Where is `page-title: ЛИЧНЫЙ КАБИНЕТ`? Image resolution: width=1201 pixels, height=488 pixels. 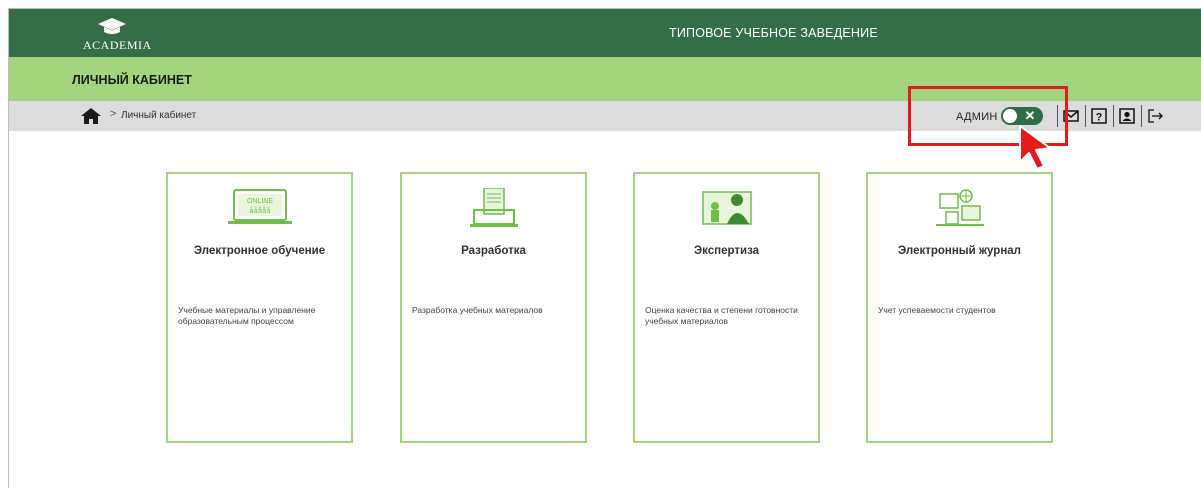
page-title: ЛИЧНЫЙ КАБИНЕТ is located at coordinates (132, 80).